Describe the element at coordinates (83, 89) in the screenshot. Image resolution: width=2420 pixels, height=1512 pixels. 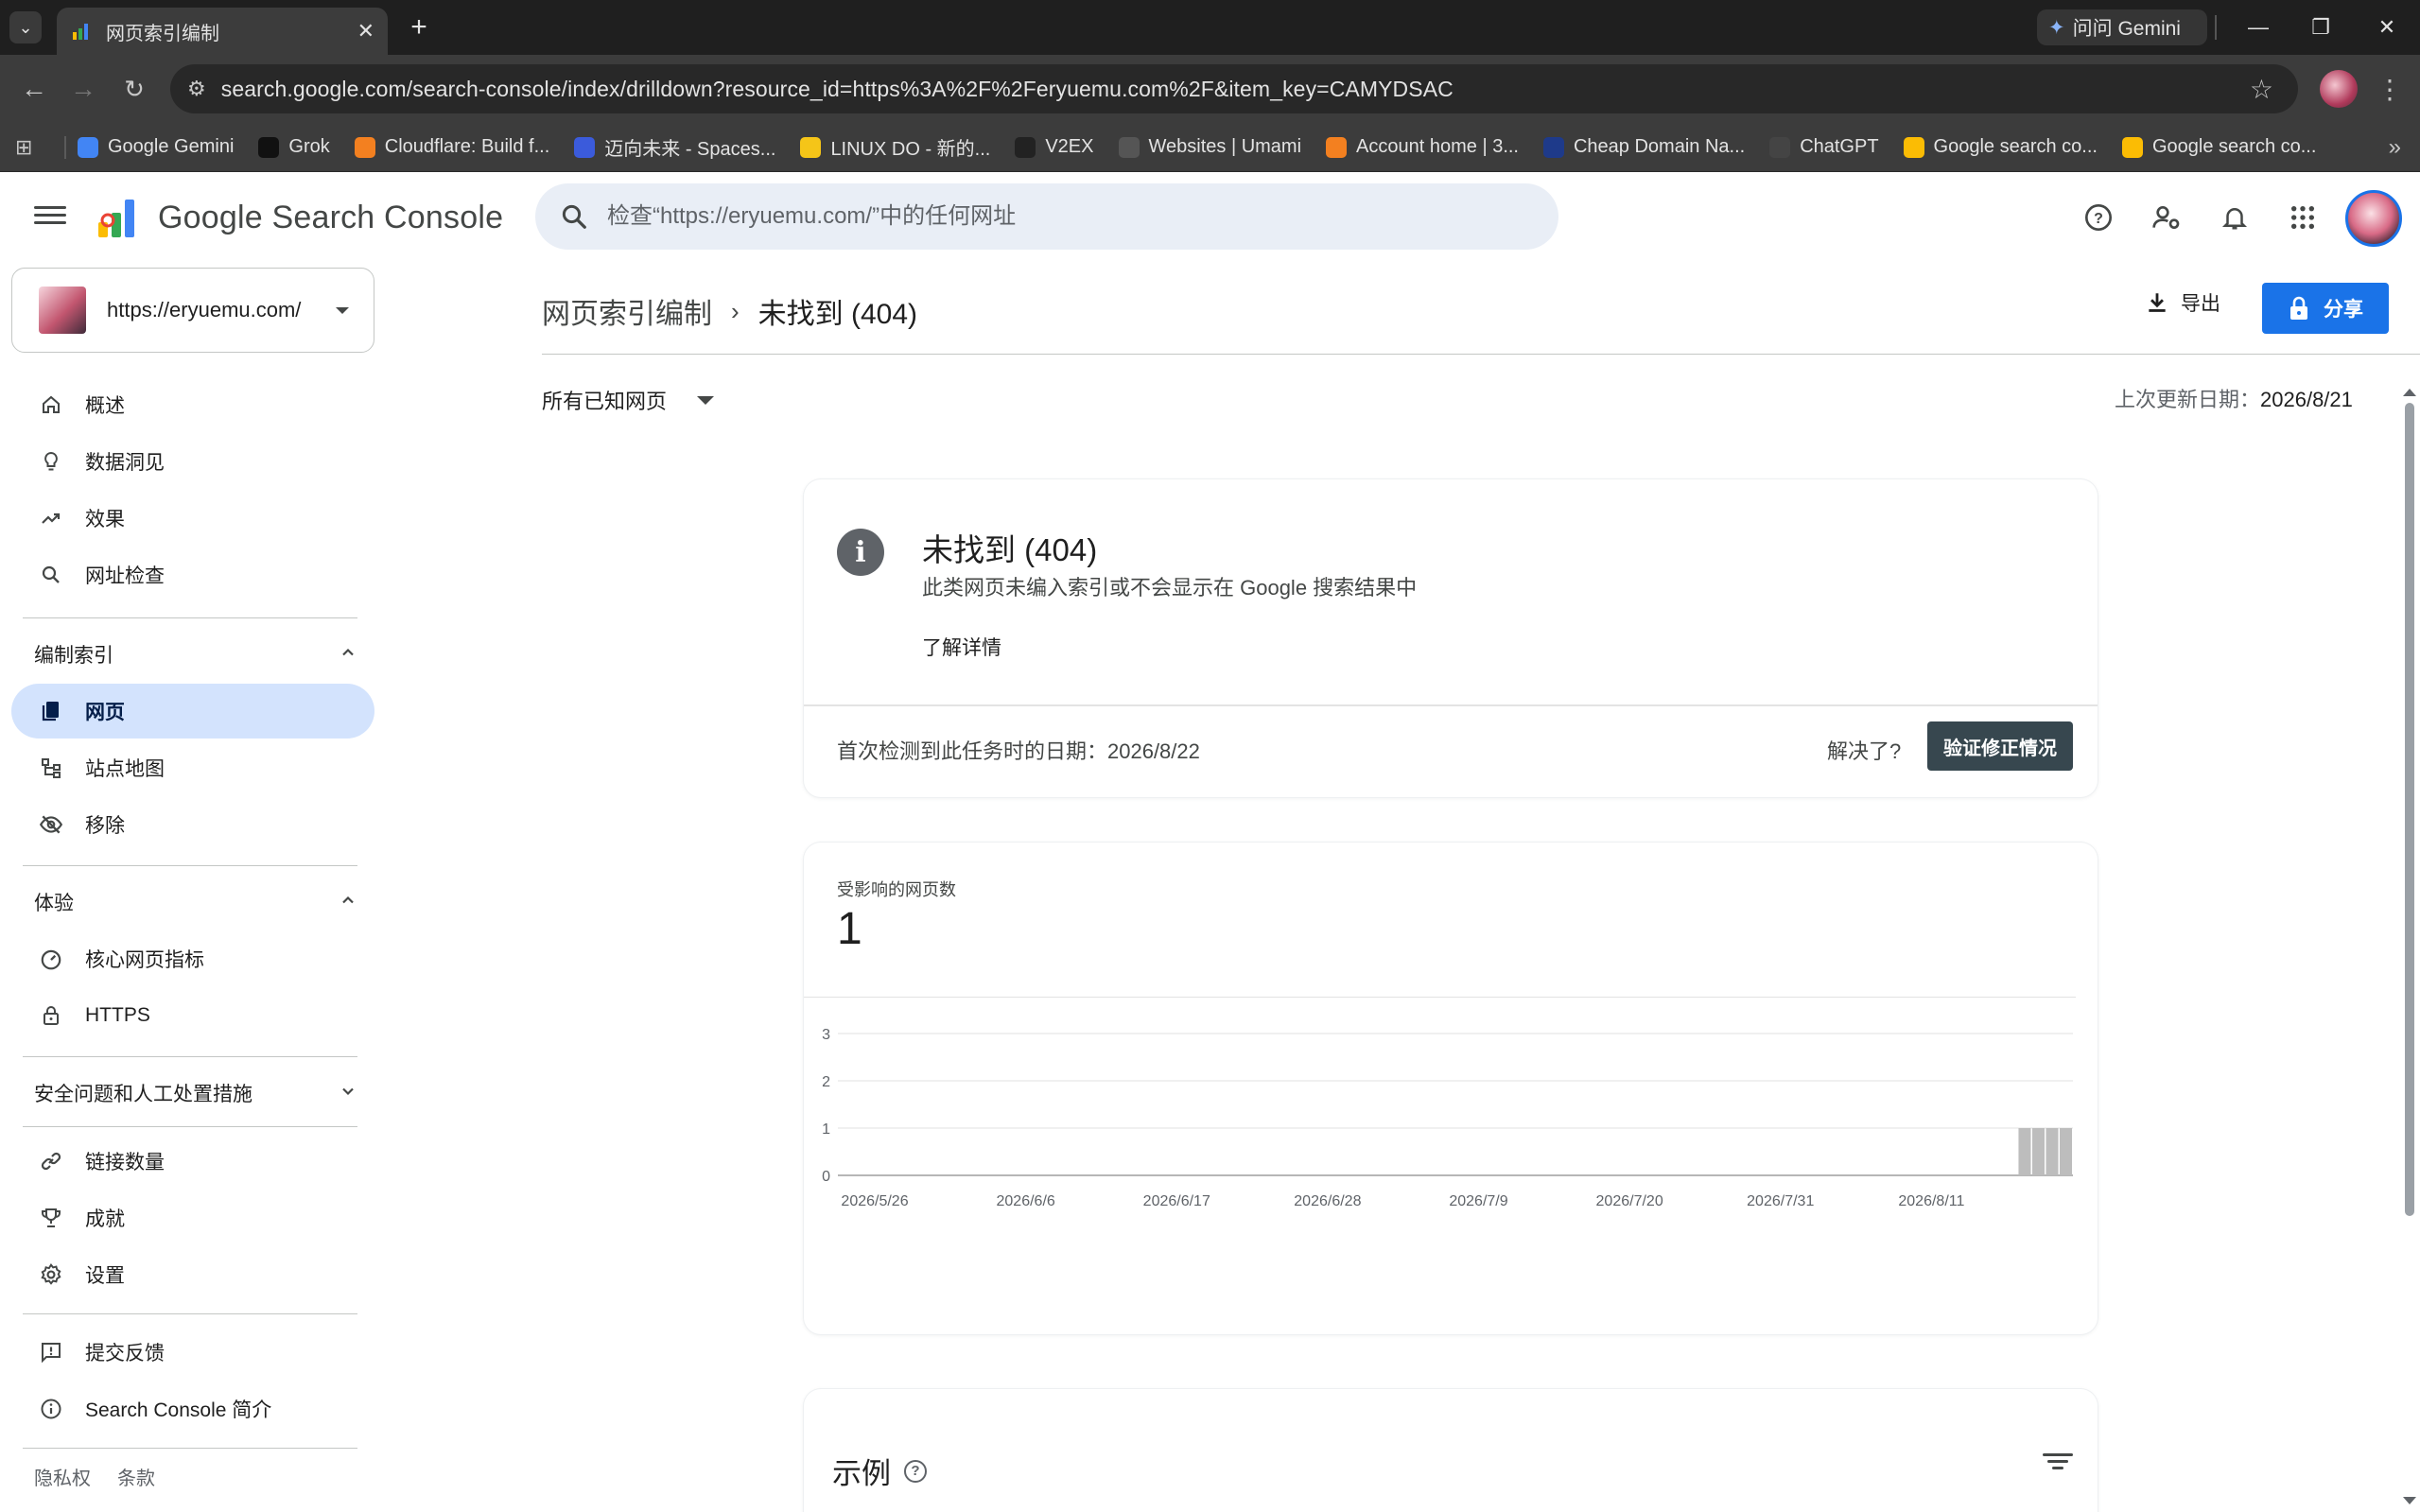
I see `forward-button: →` at that location.